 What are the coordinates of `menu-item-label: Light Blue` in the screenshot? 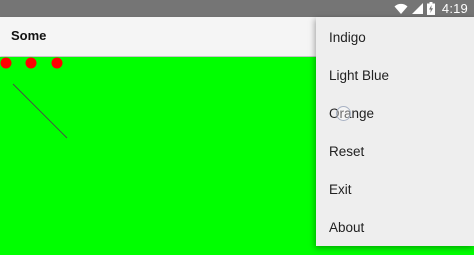 It's located at (359, 75).